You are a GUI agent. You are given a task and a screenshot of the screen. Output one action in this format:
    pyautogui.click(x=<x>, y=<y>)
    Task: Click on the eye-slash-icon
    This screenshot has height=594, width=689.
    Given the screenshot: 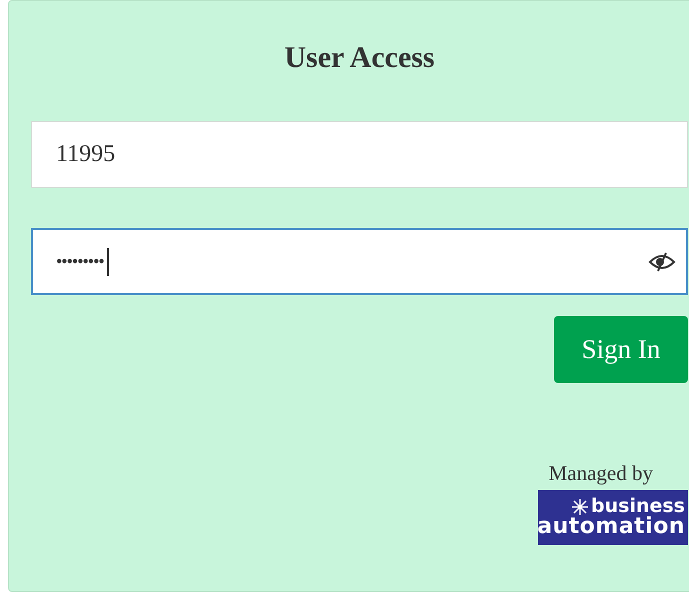 What is the action you would take?
    pyautogui.click(x=662, y=262)
    